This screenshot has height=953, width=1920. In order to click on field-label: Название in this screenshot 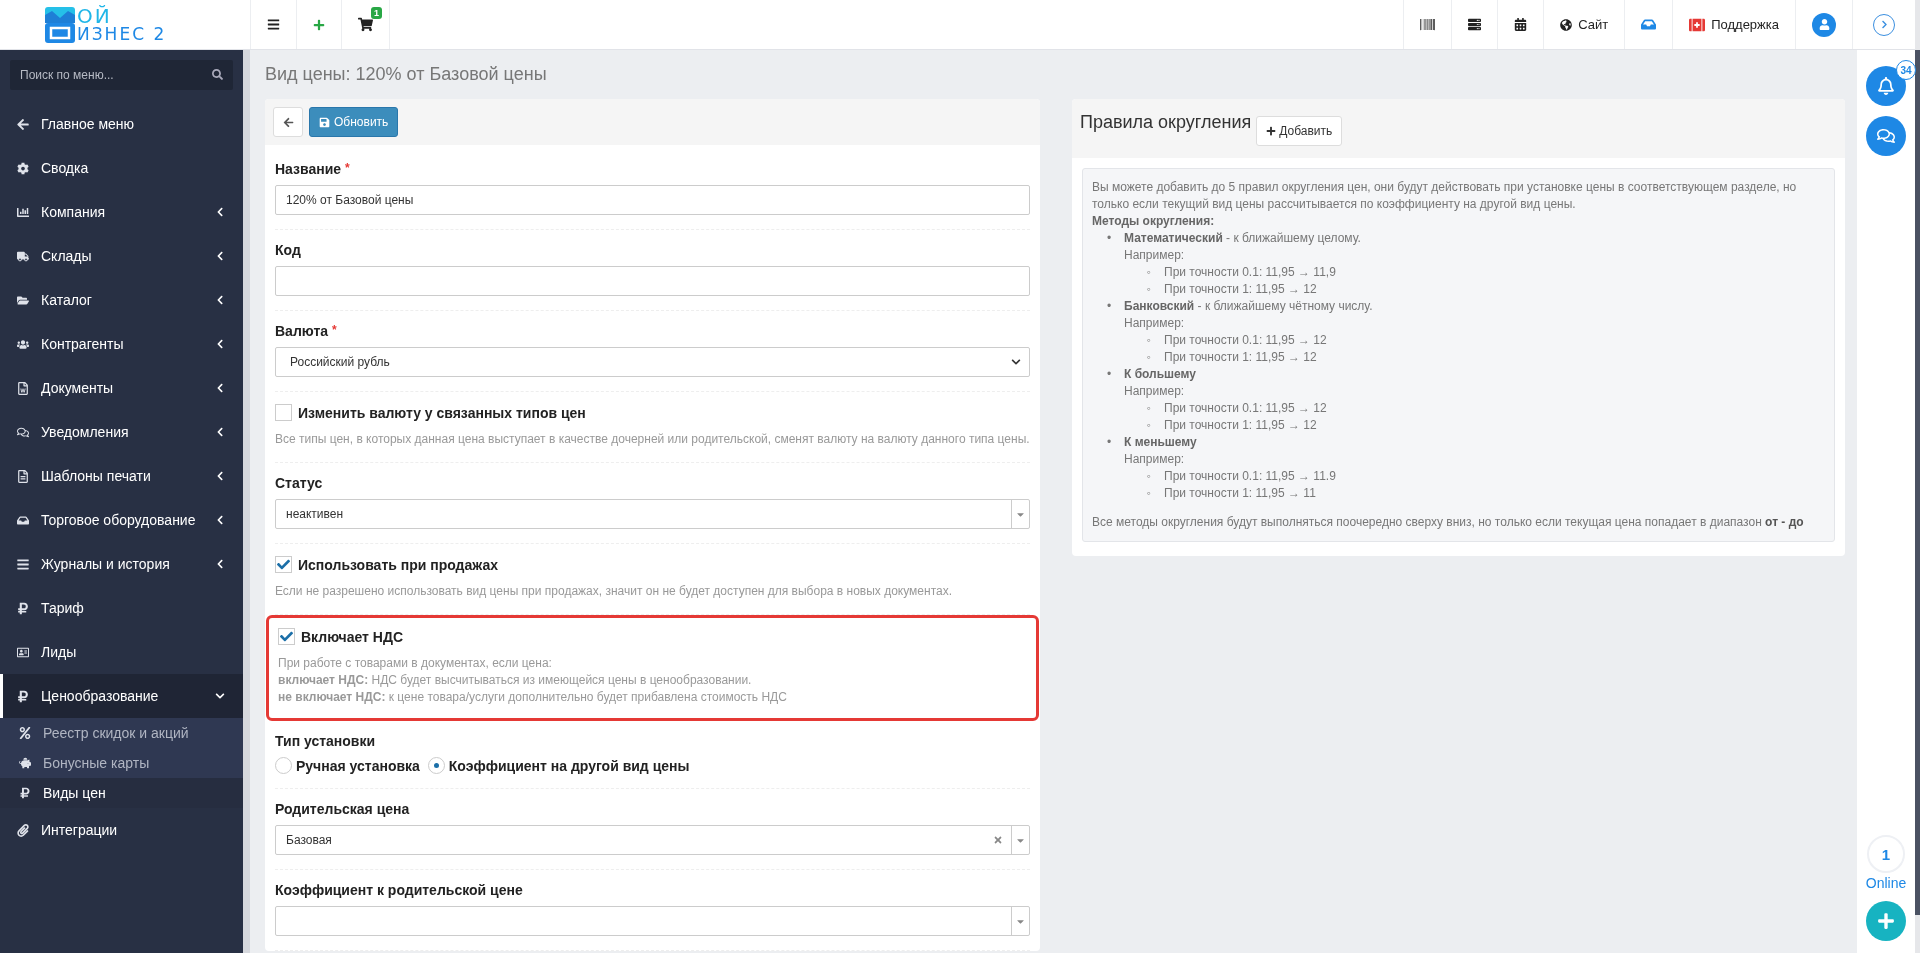, I will do `click(308, 169)`.